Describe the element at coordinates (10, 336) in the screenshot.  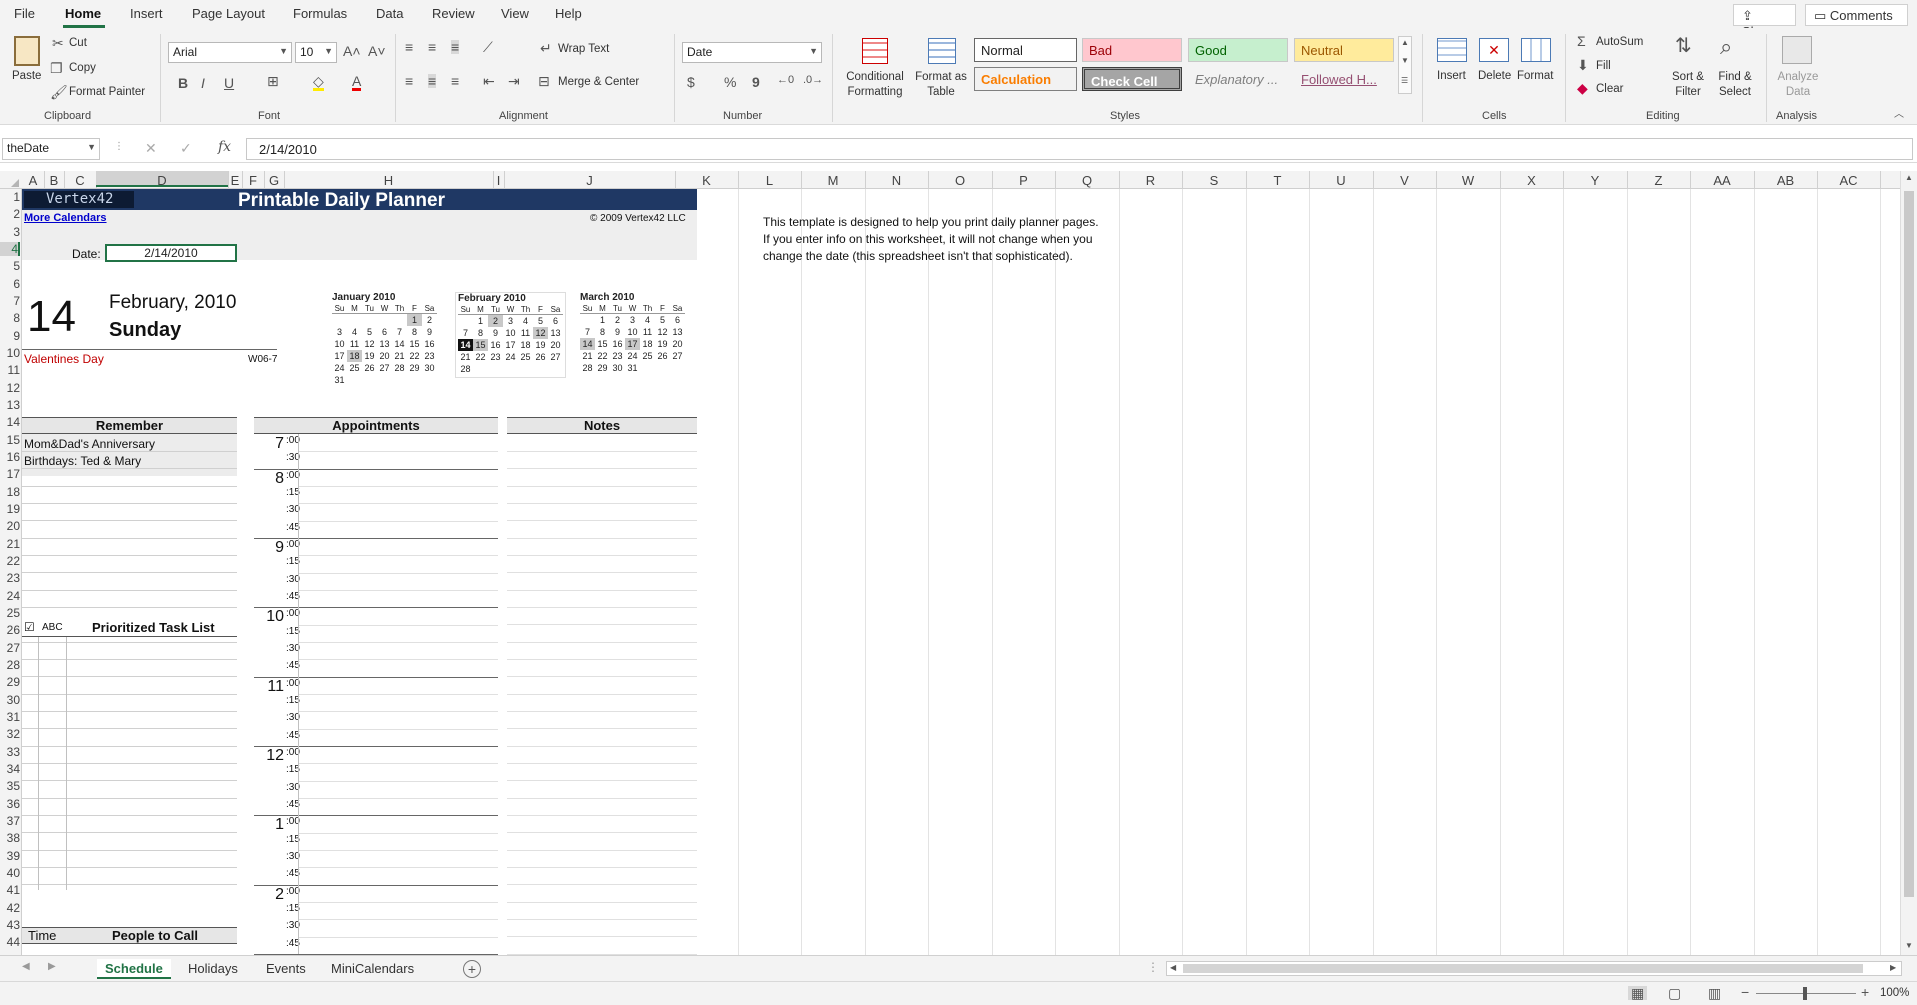
I see `row-header: 9` at that location.